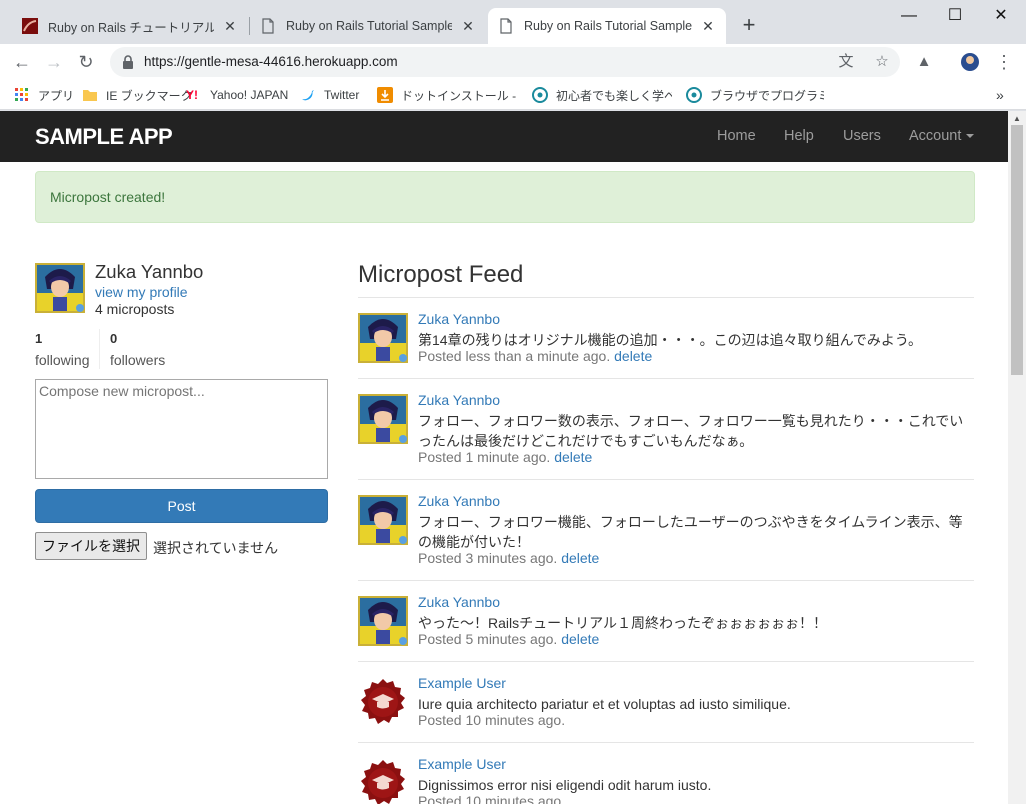 Image resolution: width=1026 pixels, height=804 pixels. I want to click on compose-micropost-textarea, so click(181, 429).